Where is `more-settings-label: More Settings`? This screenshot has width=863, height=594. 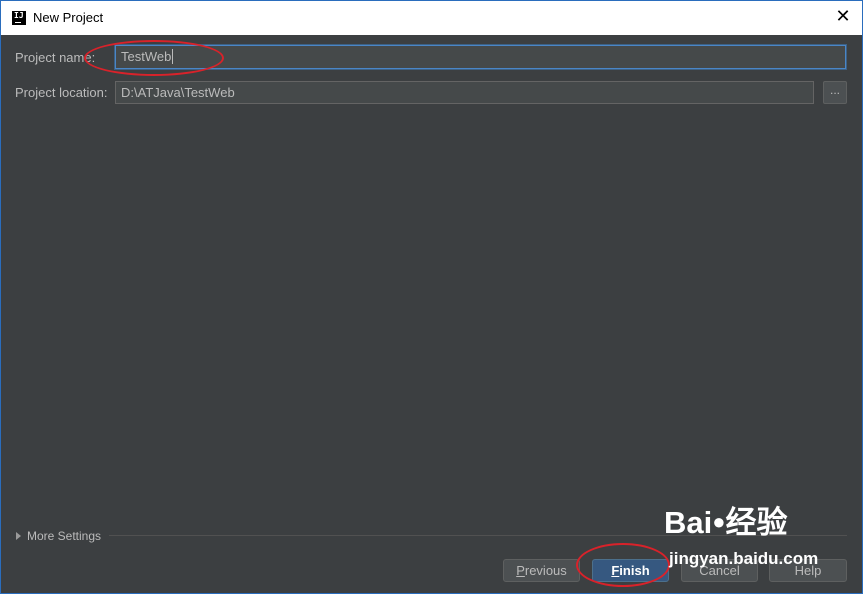
more-settings-label: More Settings is located at coordinates (64, 536).